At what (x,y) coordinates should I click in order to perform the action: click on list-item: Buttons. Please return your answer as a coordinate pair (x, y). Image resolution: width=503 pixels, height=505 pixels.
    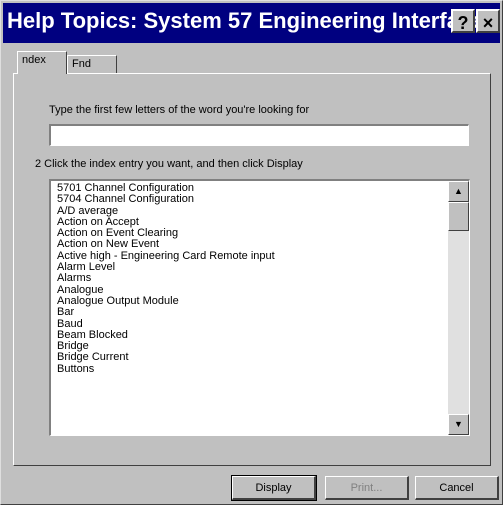
    Looking at the image, I should click on (250, 369).